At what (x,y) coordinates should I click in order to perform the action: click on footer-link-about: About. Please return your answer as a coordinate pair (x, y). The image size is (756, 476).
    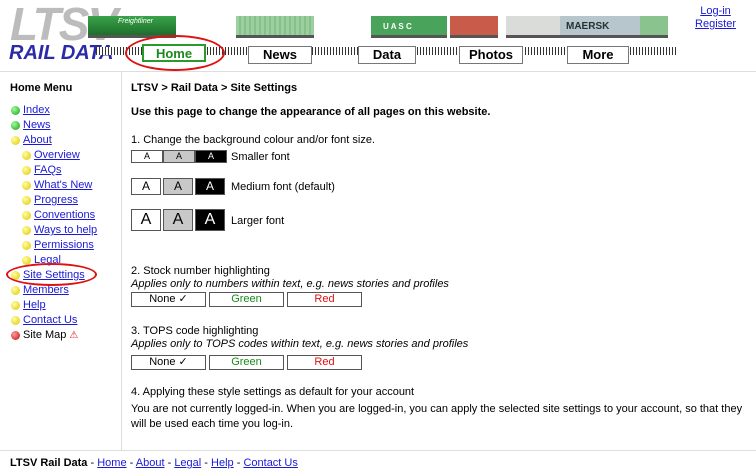
    Looking at the image, I should click on (150, 463).